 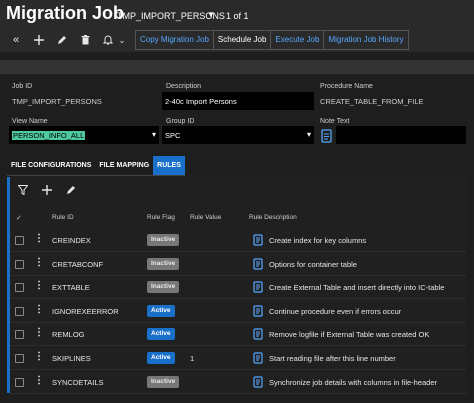 I want to click on group-id-select: SPC ▾, so click(x=238, y=135).